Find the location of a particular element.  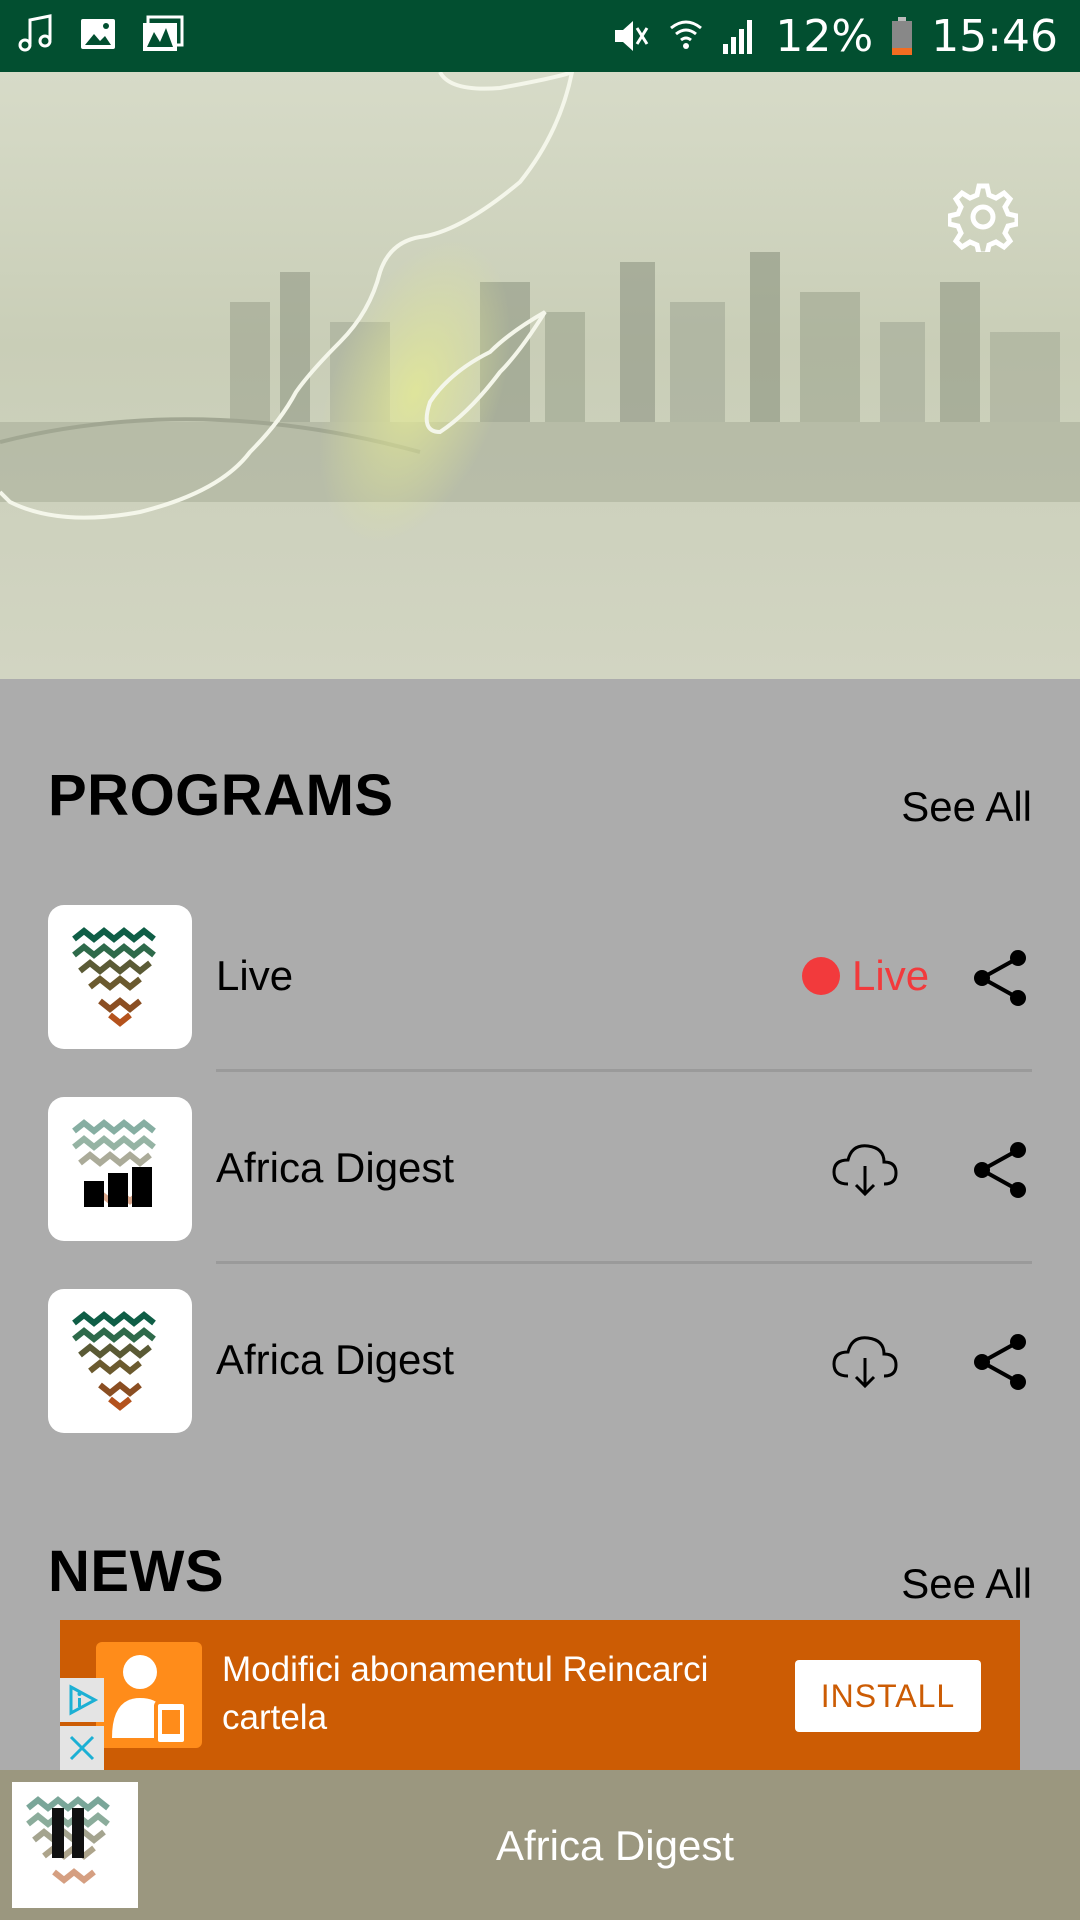

live-status-badge: Live is located at coordinates (865, 976).